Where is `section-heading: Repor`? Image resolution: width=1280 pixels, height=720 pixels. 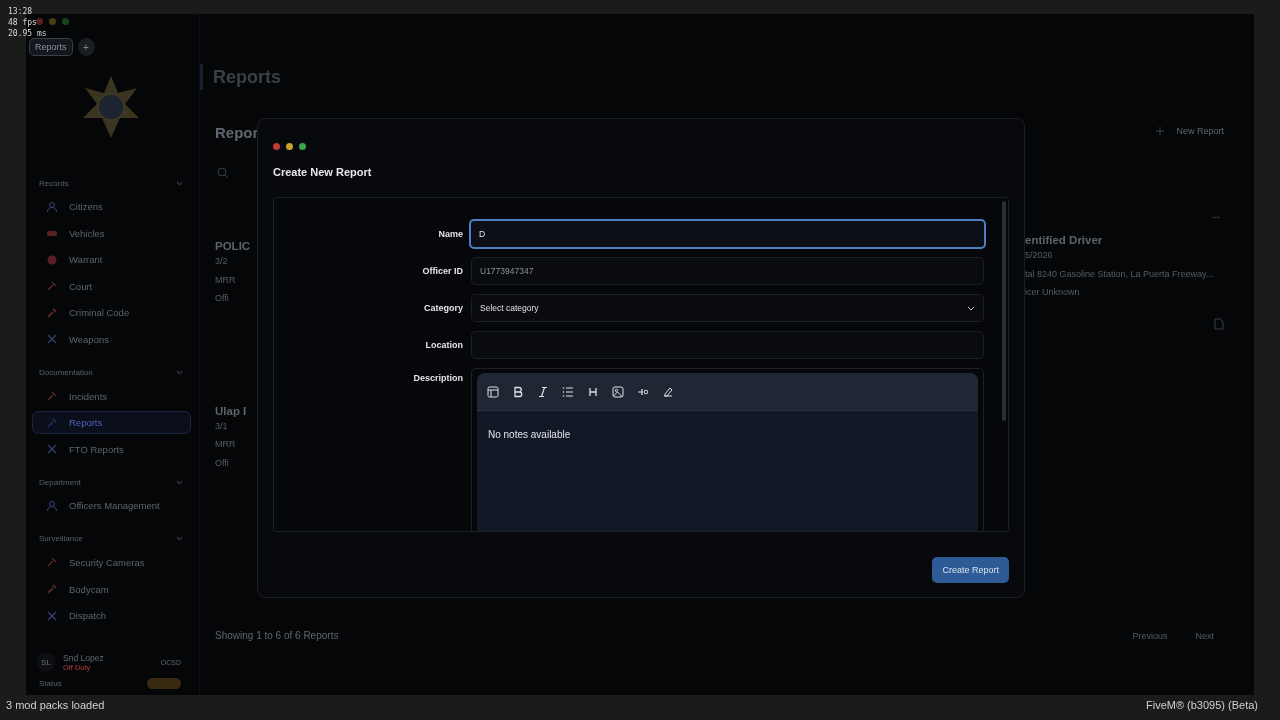
section-heading: Repor is located at coordinates (237, 132).